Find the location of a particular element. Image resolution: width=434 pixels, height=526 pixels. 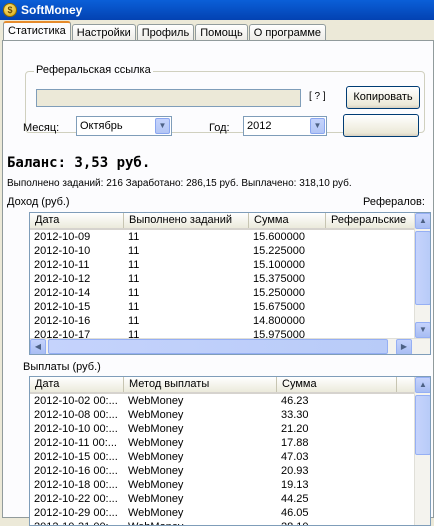

income-hscroll-thumb is located at coordinates (218, 346).